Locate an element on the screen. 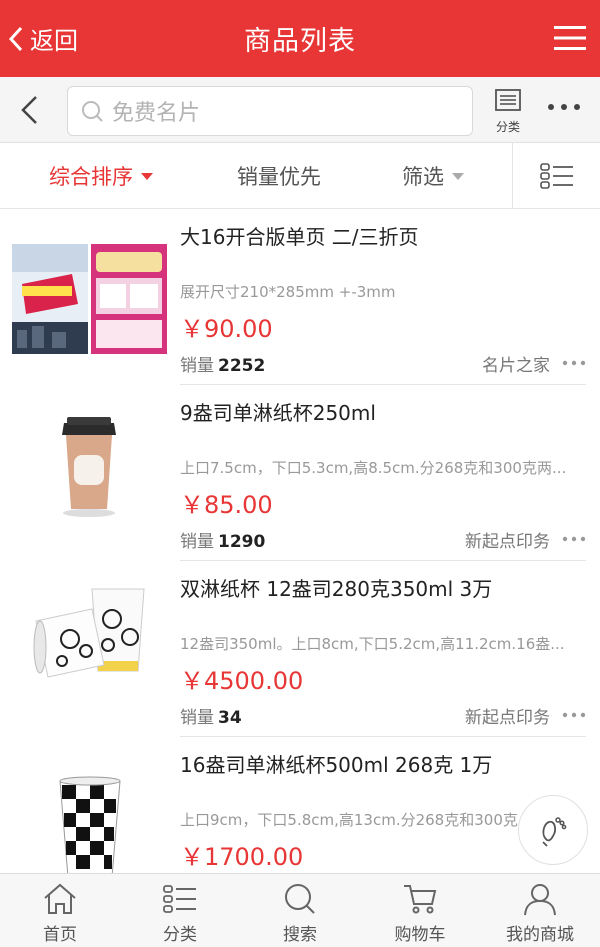  product-name: 16盎司单淋纸杯500ml 268克 1万 is located at coordinates (336, 765).